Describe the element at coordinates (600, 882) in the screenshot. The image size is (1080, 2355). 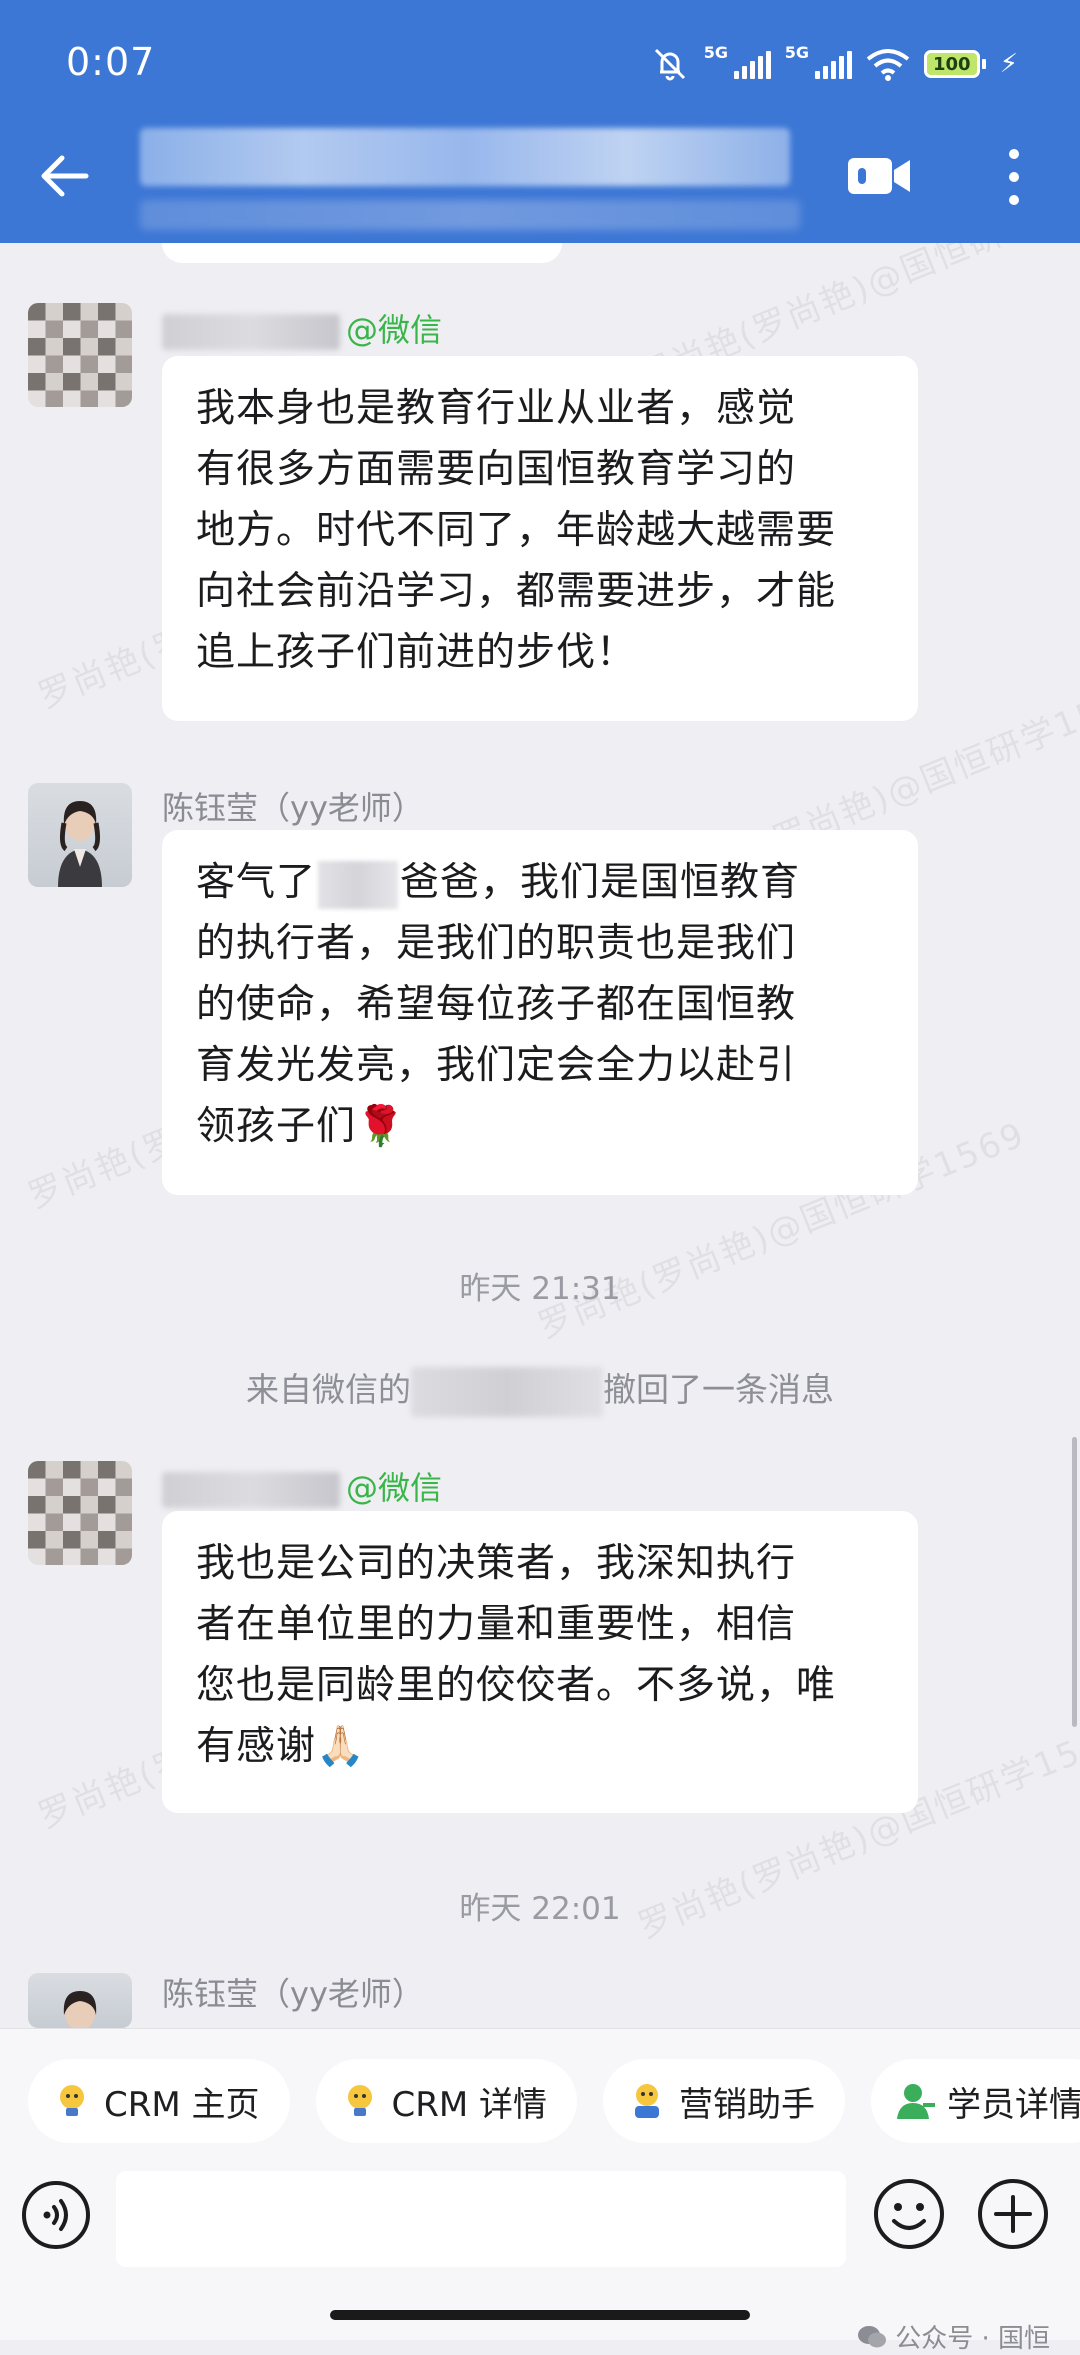
I see `message-text: 爸爸，我们是国恒教育` at that location.